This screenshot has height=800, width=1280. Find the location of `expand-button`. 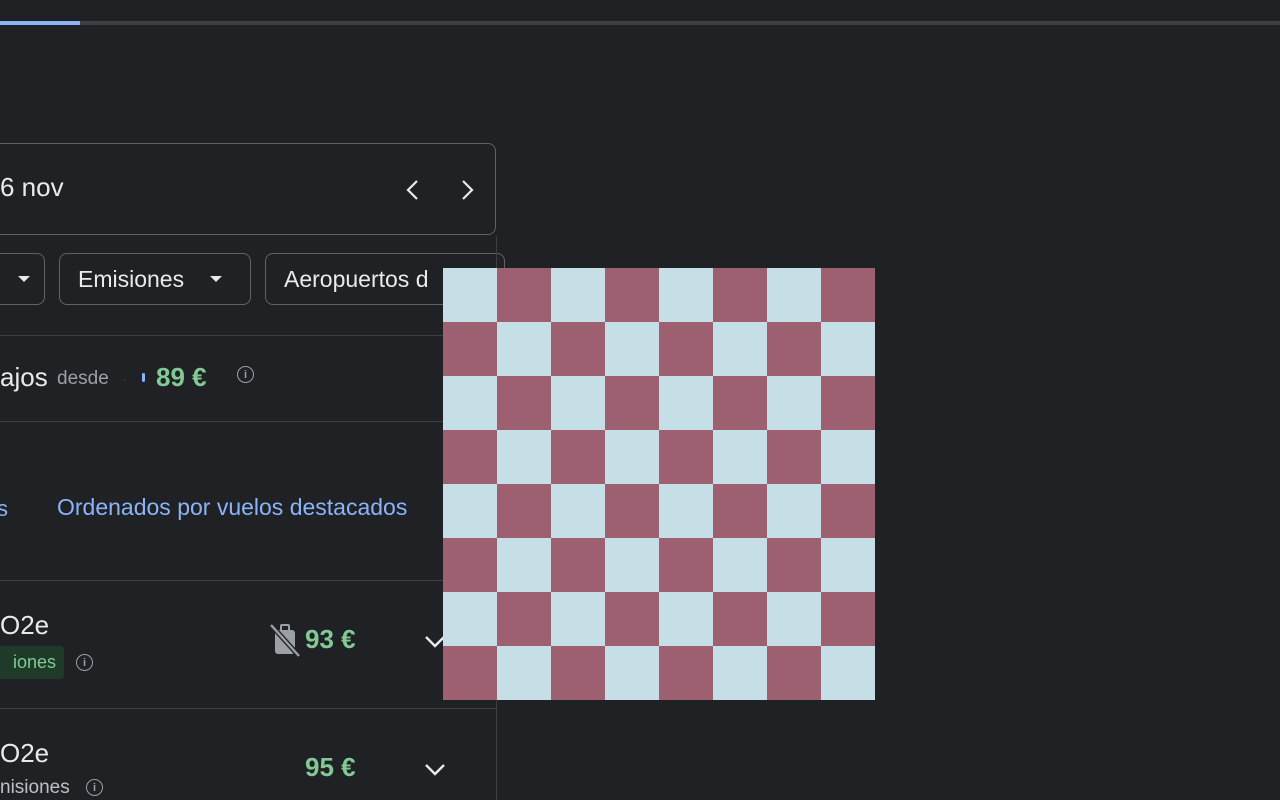

expand-button is located at coordinates (435, 769).